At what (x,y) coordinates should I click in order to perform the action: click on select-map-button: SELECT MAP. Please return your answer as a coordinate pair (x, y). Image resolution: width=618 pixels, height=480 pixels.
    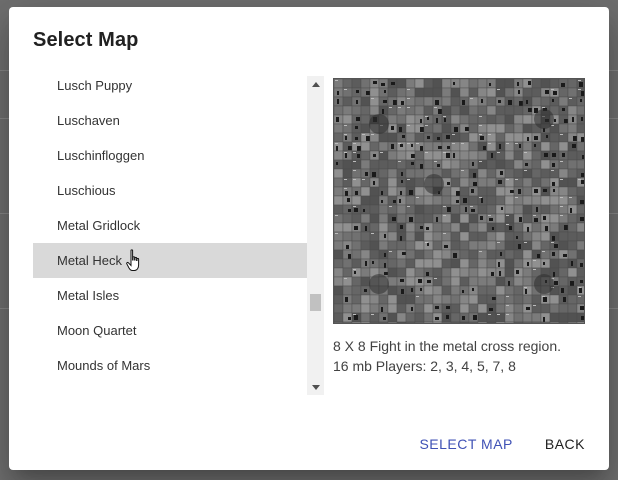
    Looking at the image, I should click on (465, 444).